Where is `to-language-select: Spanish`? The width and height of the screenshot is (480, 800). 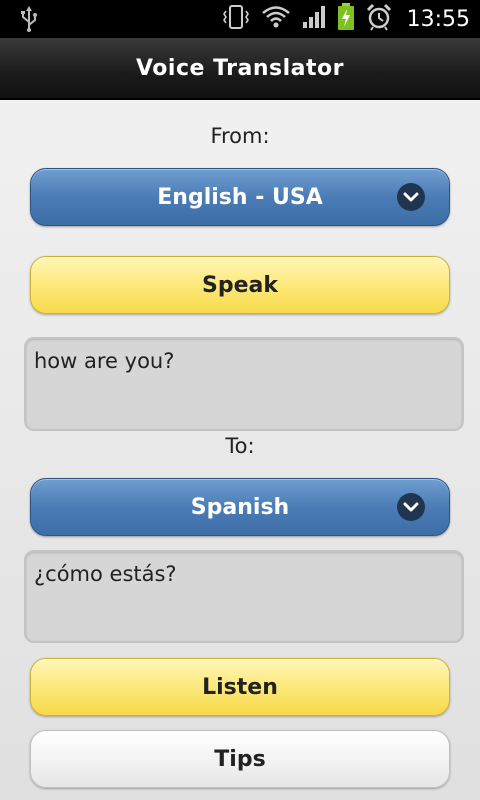 to-language-select: Spanish is located at coordinates (240, 507).